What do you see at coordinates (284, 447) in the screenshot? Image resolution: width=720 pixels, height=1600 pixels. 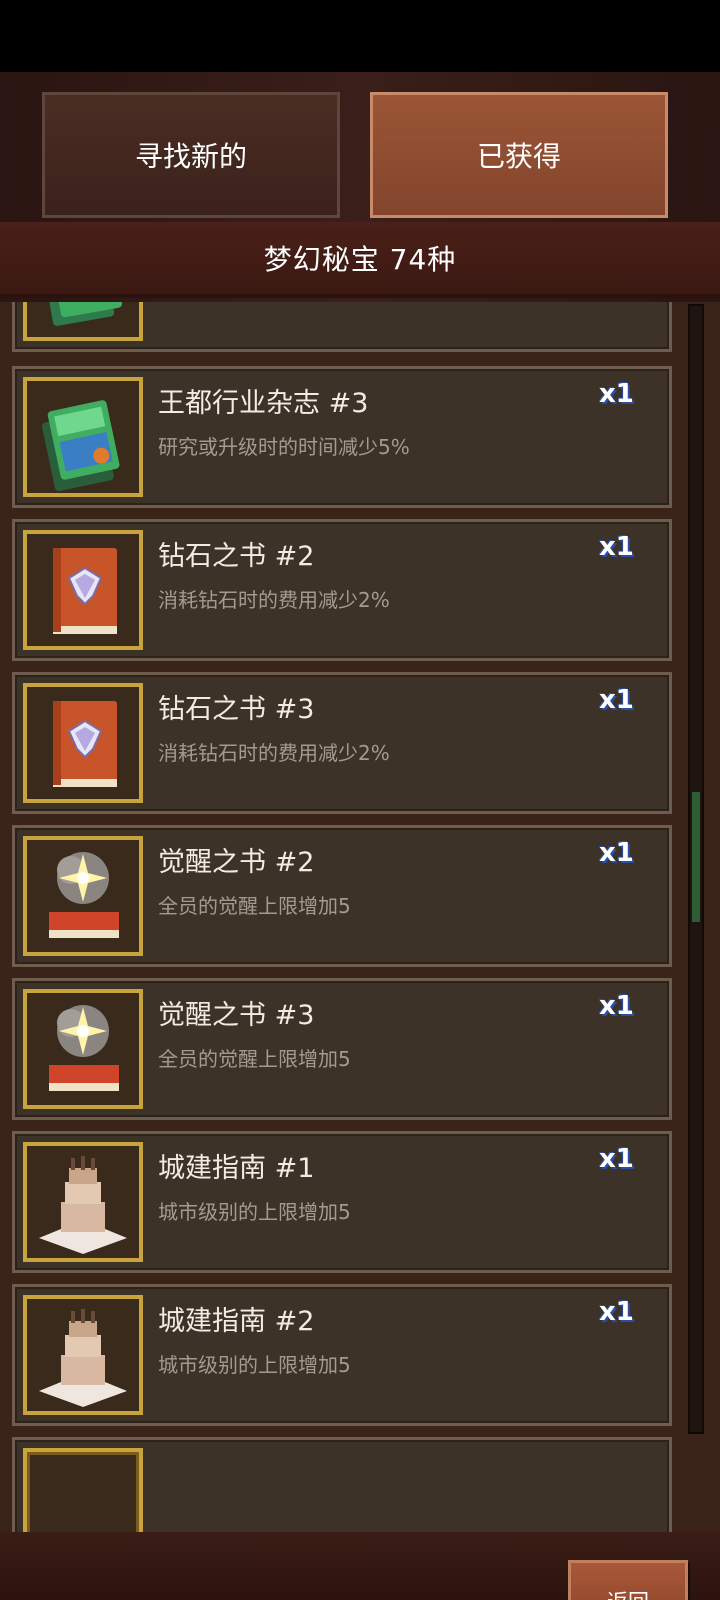 I see `item-description: 研究或升级时的时间减少5%` at bounding box center [284, 447].